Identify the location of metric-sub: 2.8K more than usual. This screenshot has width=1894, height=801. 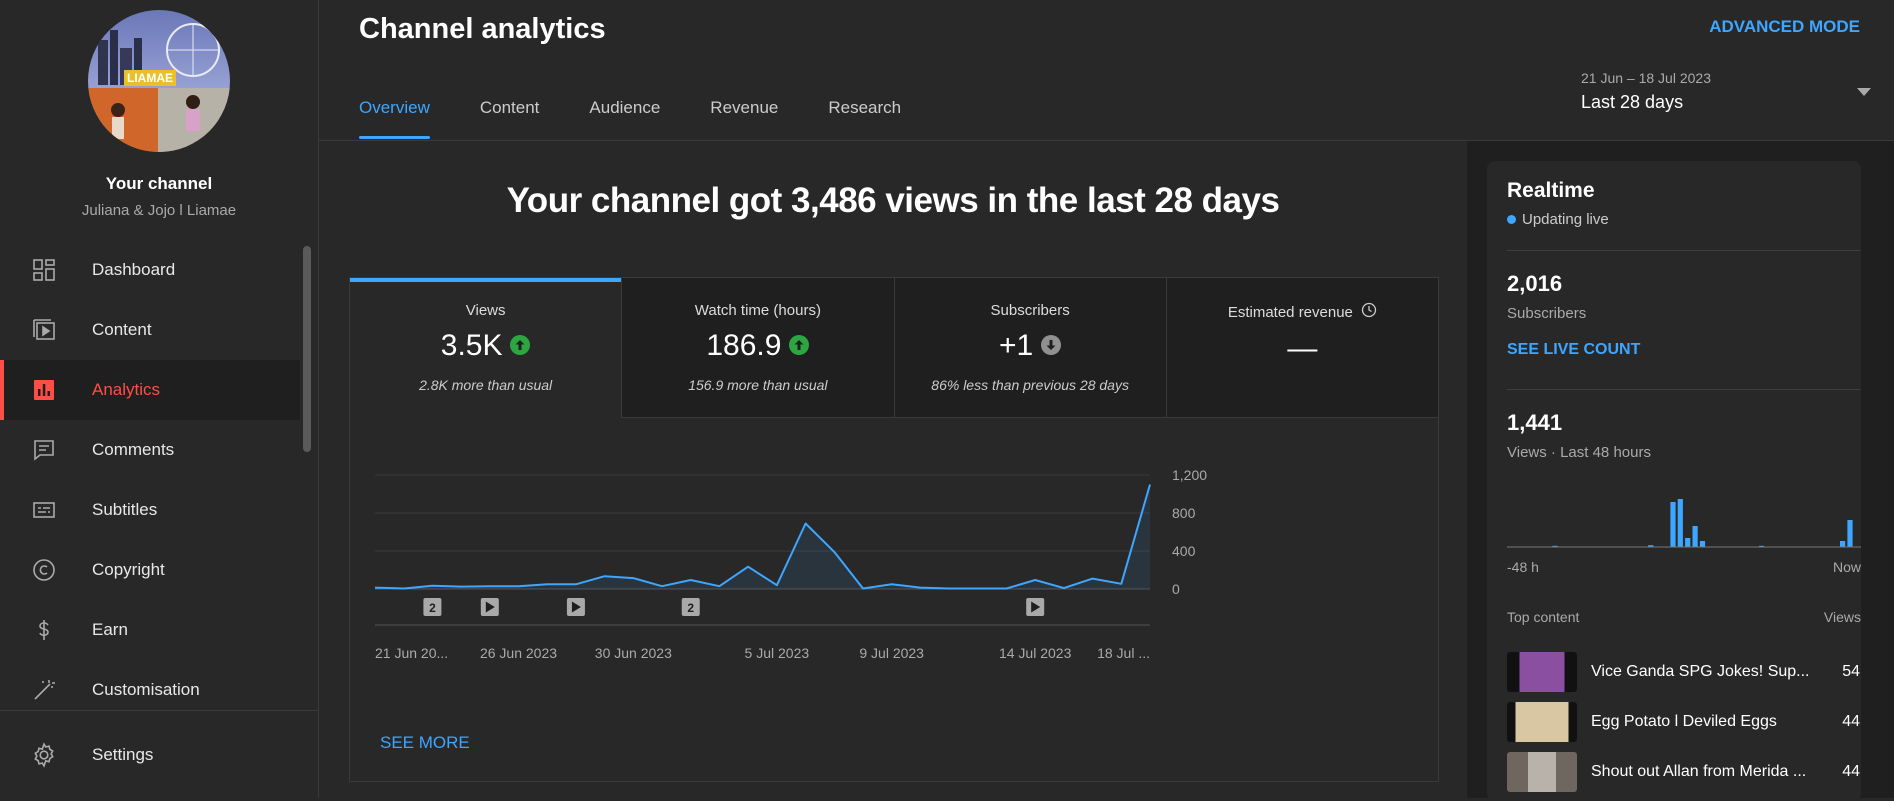
(486, 385).